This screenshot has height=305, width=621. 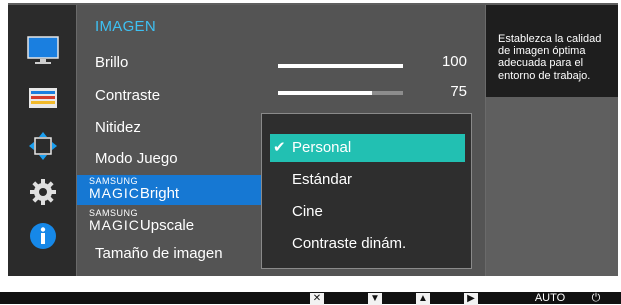 What do you see at coordinates (367, 148) in the screenshot?
I see `option-personal: ✔ Personal` at bounding box center [367, 148].